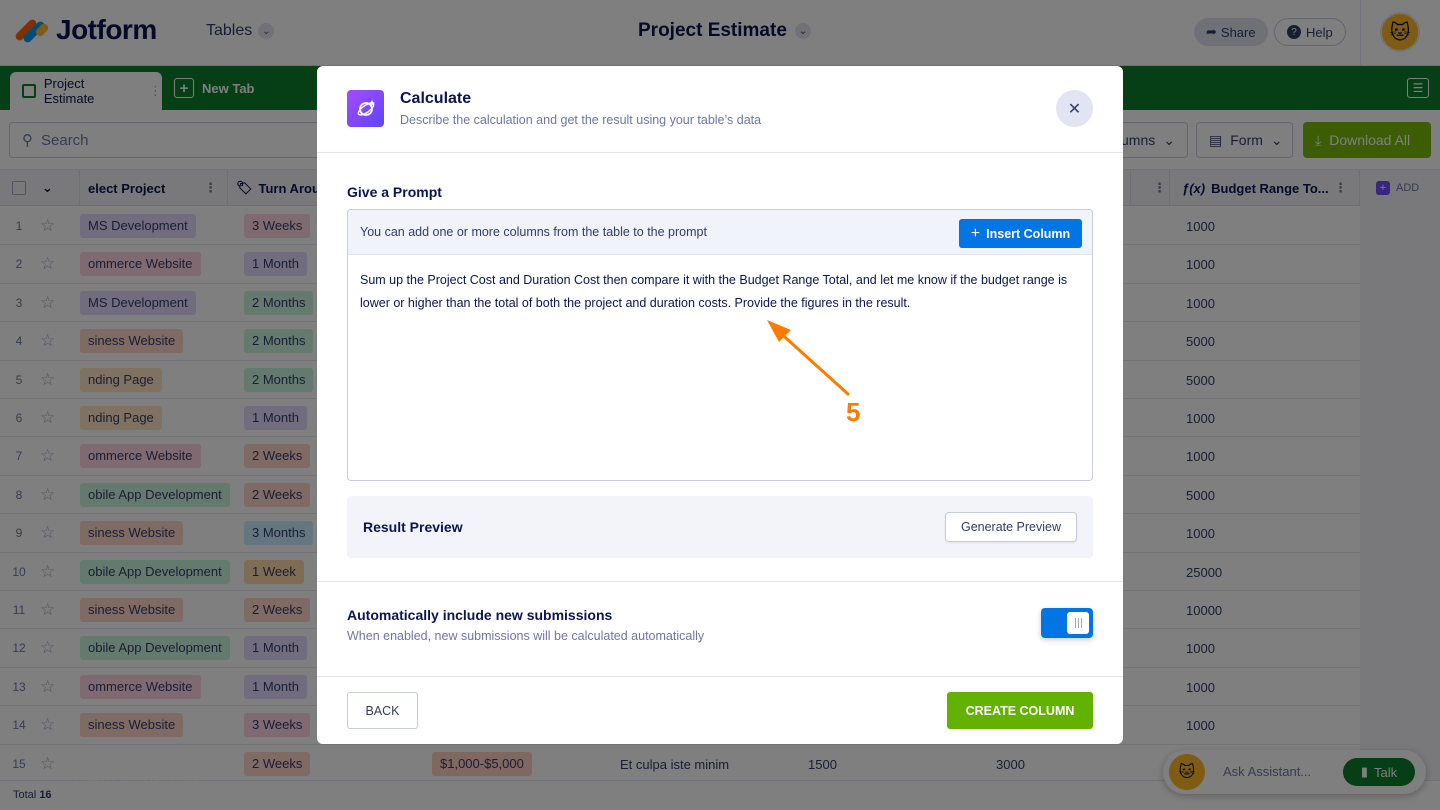  I want to click on auto-include-toggle, so click(1067, 623).